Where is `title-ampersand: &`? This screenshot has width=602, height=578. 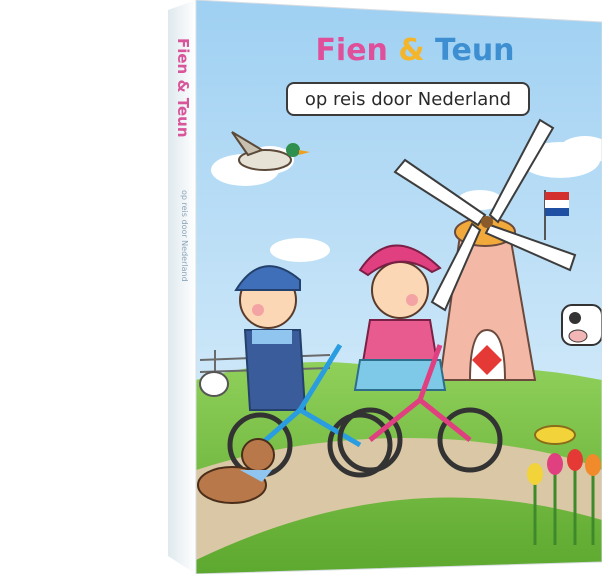 title-ampersand: & is located at coordinates (411, 50).